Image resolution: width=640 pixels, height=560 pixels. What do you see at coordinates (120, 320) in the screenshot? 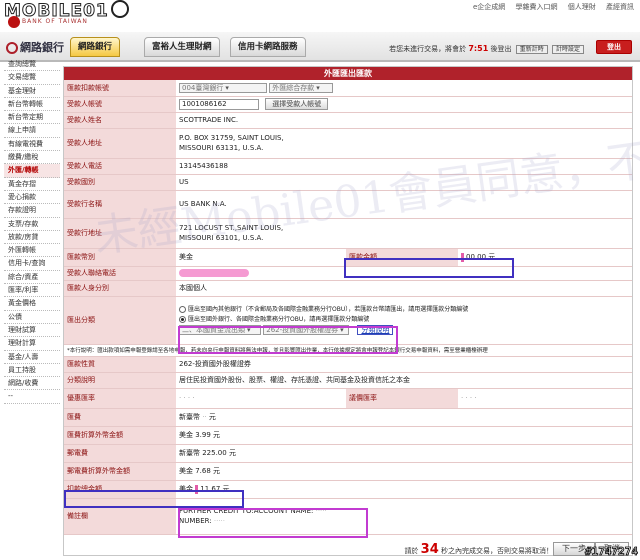
I see `category-label: 匯出分類` at bounding box center [120, 320].